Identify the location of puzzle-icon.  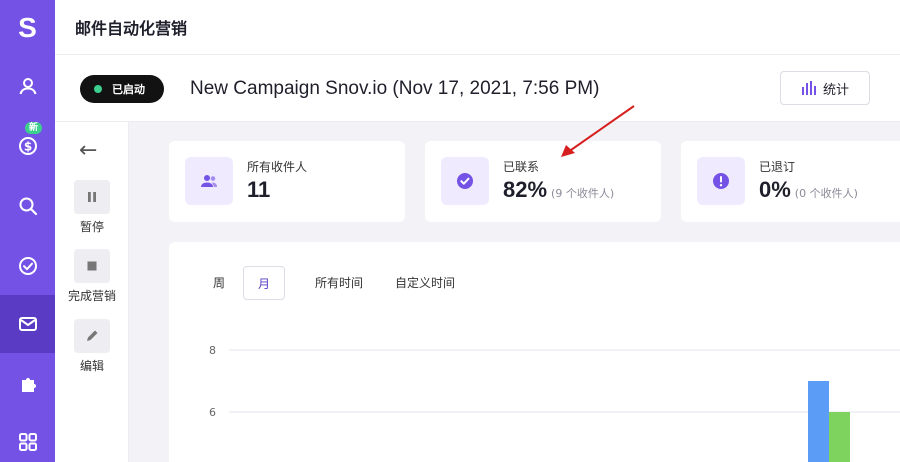
(28, 385).